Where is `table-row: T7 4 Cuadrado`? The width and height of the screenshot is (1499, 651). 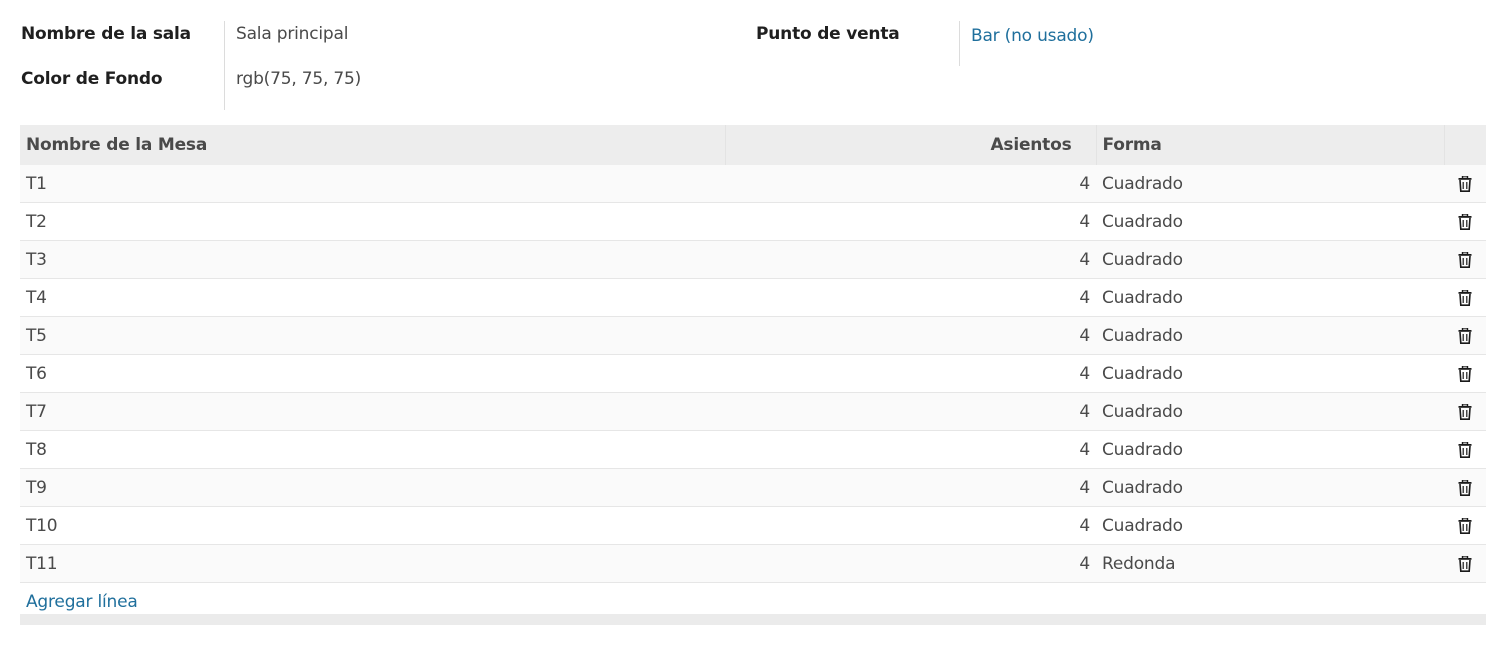
table-row: T7 4 Cuadrado is located at coordinates (753, 411).